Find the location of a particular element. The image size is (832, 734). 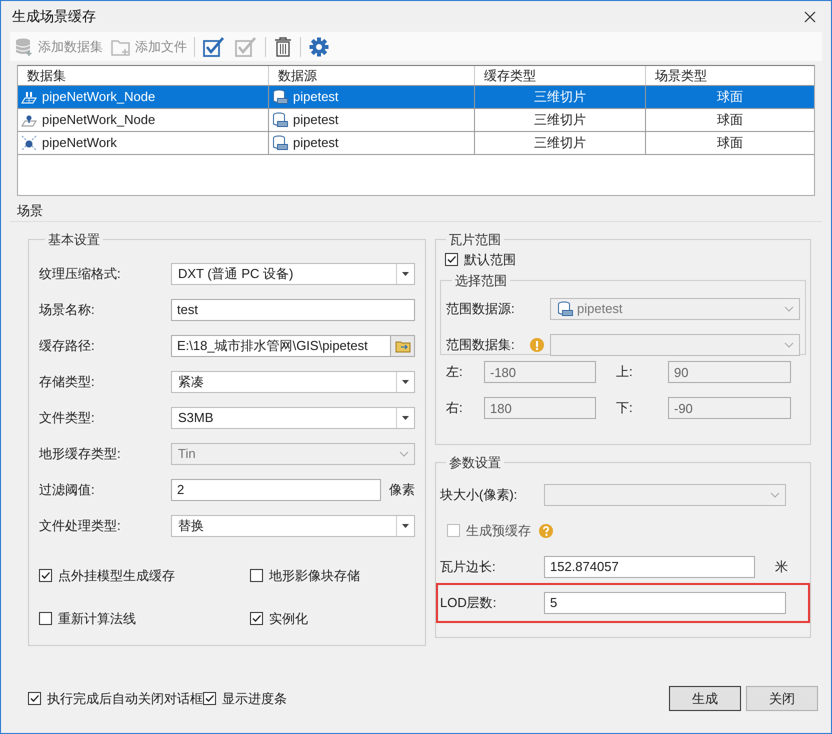

checkbox-label: 重新计算法线 is located at coordinates (97, 619).